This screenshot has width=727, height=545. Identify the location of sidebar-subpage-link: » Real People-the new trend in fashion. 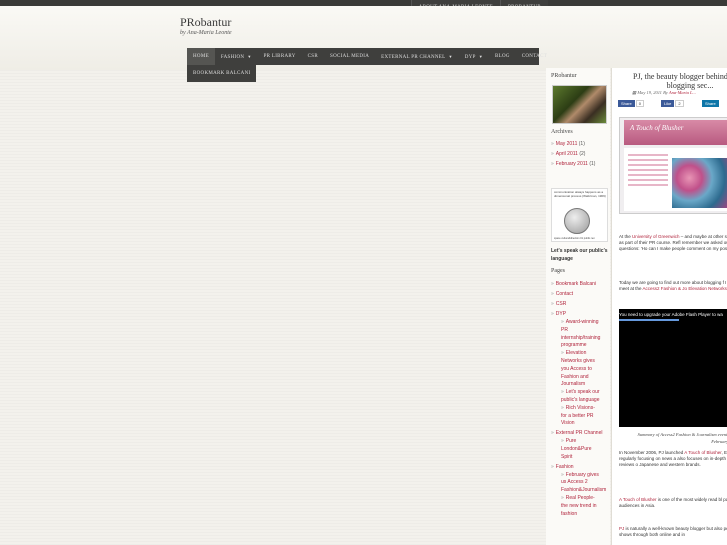
(581, 506).